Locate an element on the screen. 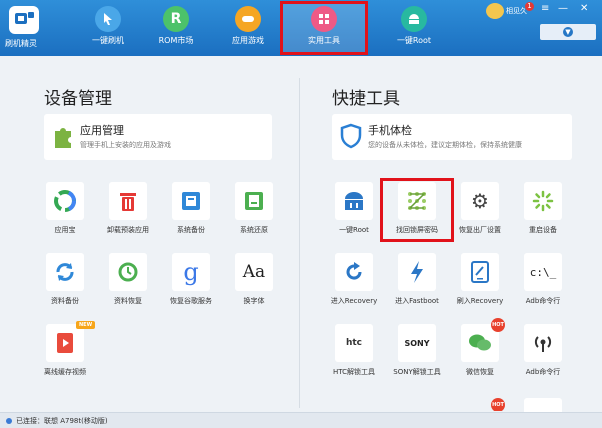 Image resolution: width=602 pixels, height=428 pixels. tool-label: 恢复谷歌服务 is located at coordinates (191, 301).